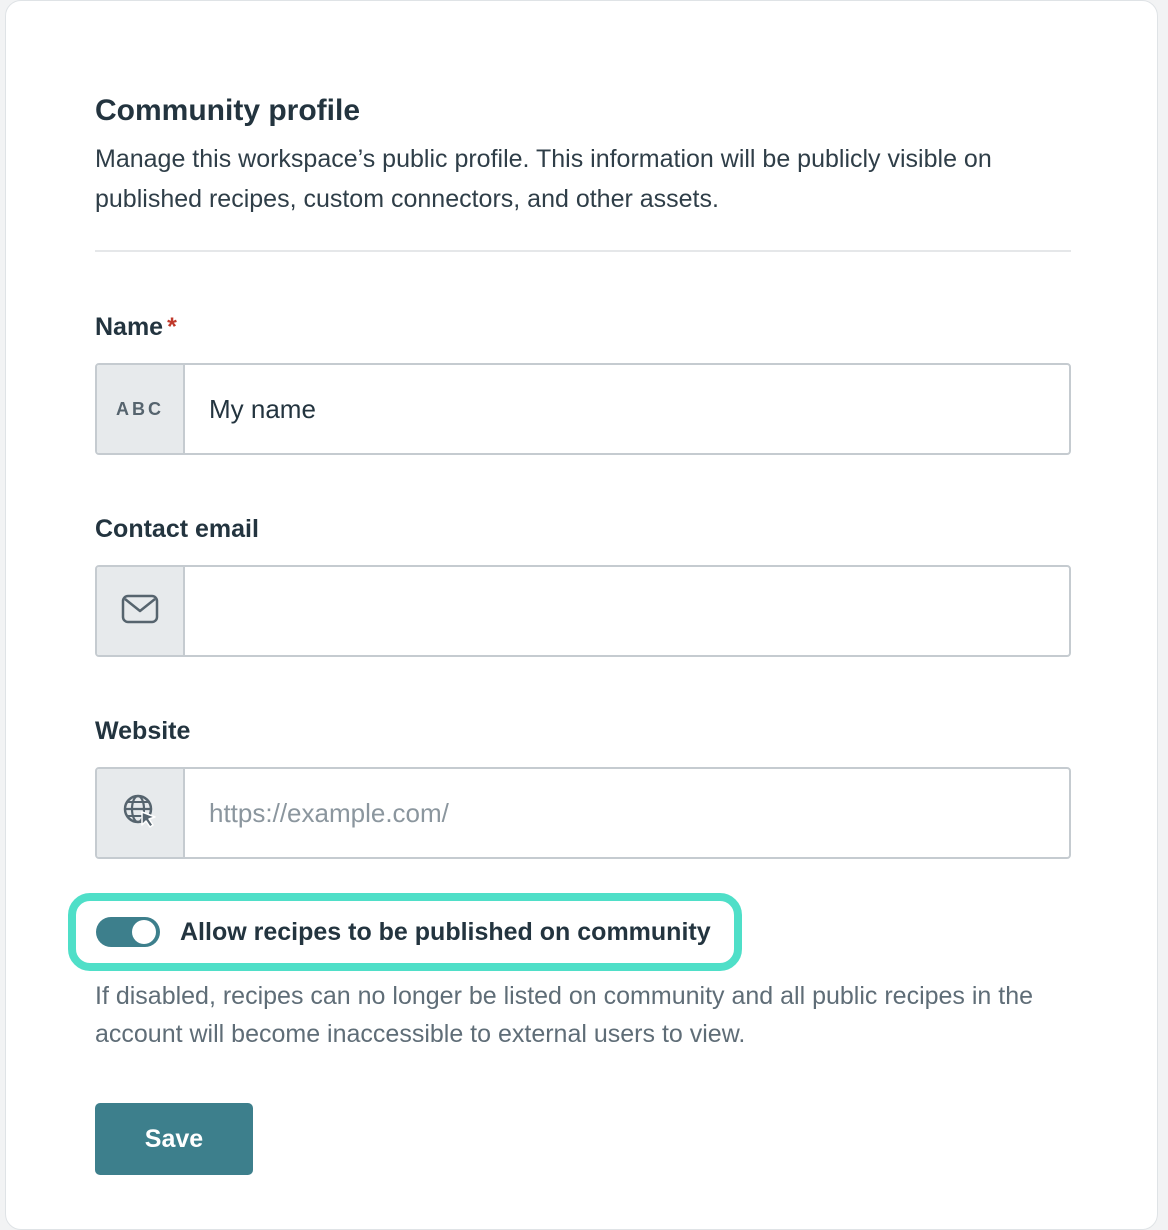 The width and height of the screenshot is (1168, 1230). What do you see at coordinates (627, 409) in the screenshot?
I see `name-input` at bounding box center [627, 409].